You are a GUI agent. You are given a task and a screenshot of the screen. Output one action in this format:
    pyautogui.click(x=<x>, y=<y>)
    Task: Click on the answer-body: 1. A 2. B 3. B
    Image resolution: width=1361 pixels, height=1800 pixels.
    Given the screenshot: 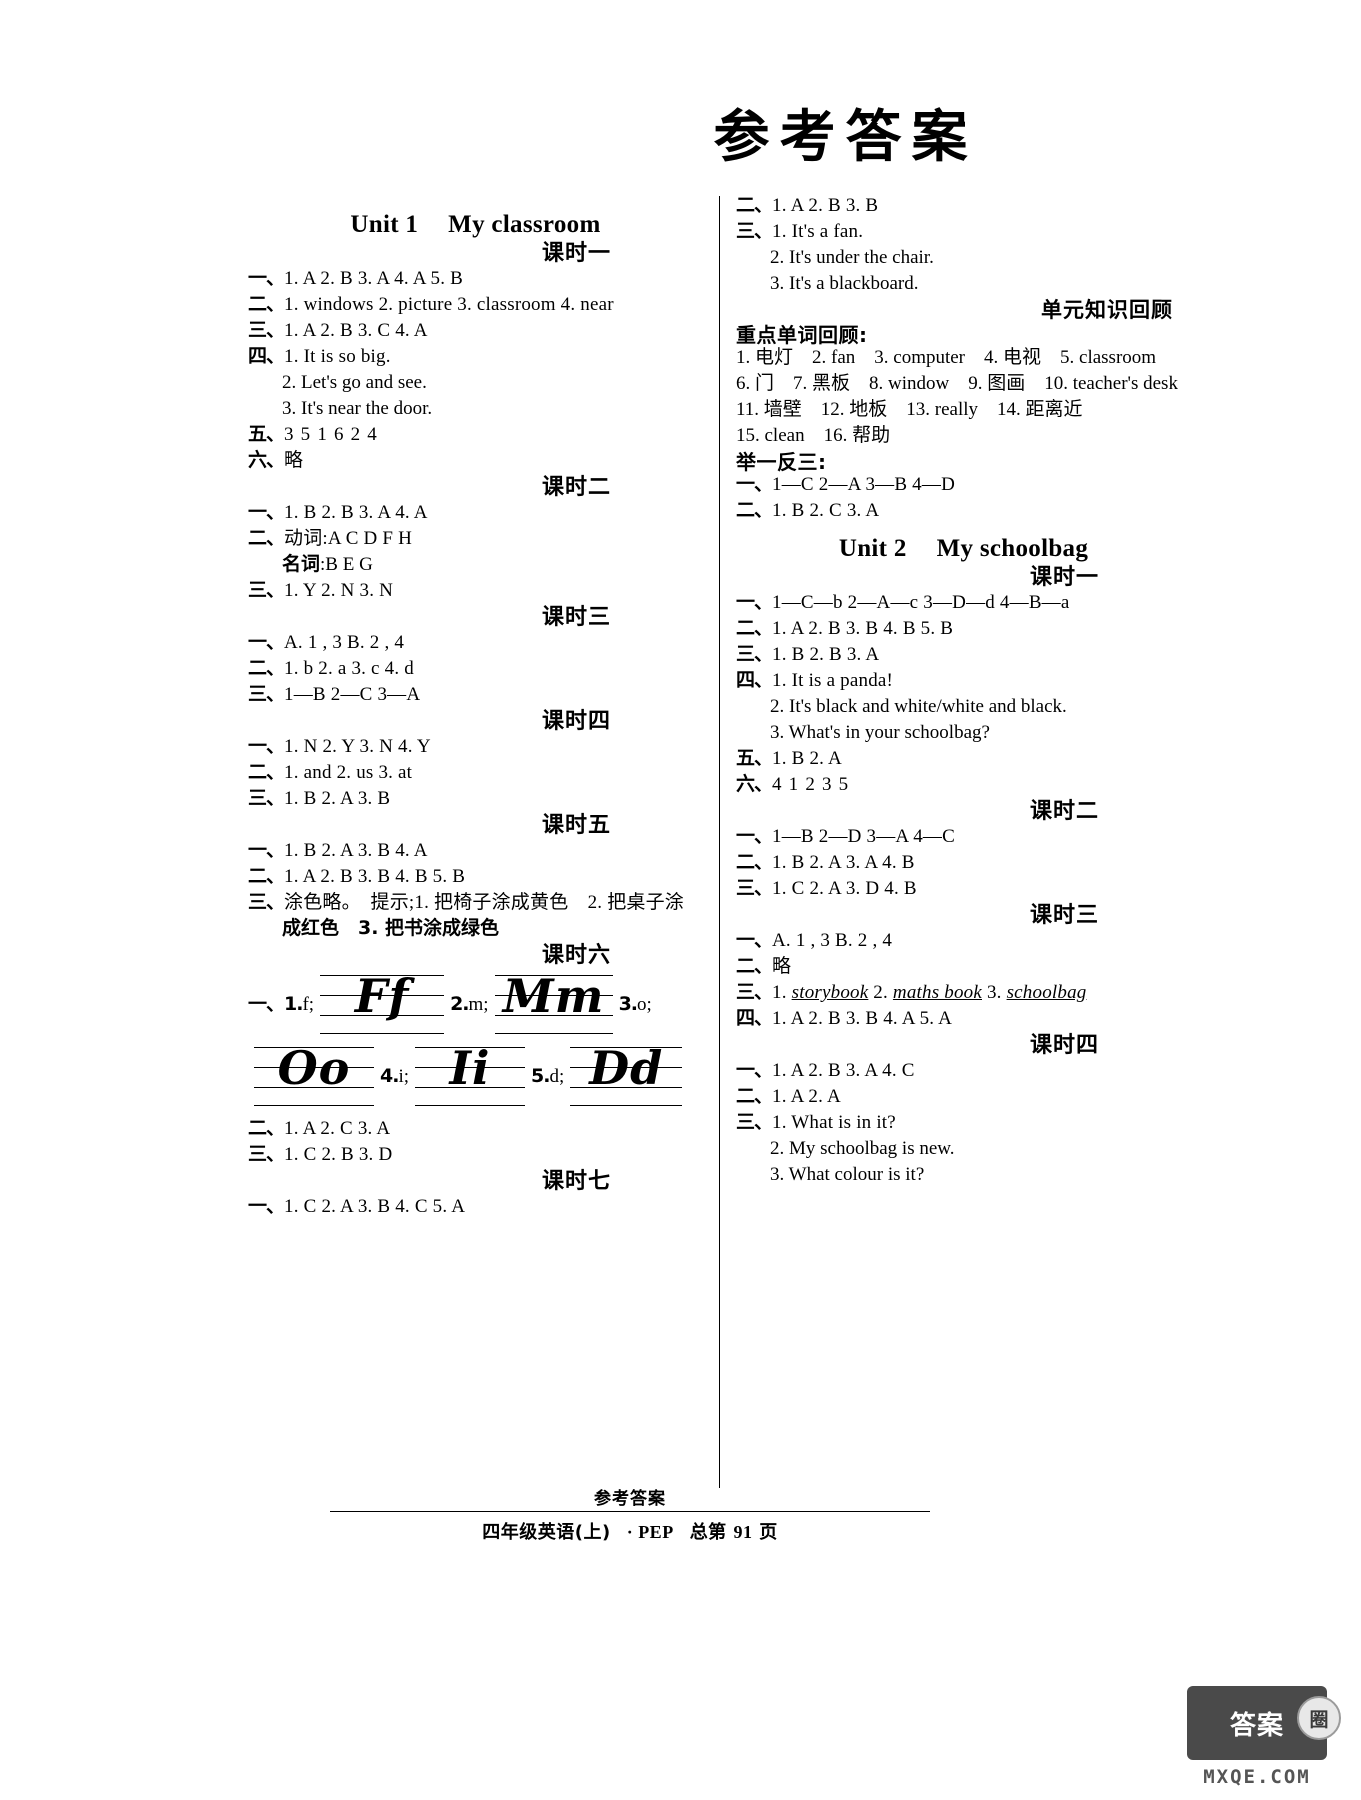 What is the action you would take?
    pyautogui.click(x=825, y=205)
    